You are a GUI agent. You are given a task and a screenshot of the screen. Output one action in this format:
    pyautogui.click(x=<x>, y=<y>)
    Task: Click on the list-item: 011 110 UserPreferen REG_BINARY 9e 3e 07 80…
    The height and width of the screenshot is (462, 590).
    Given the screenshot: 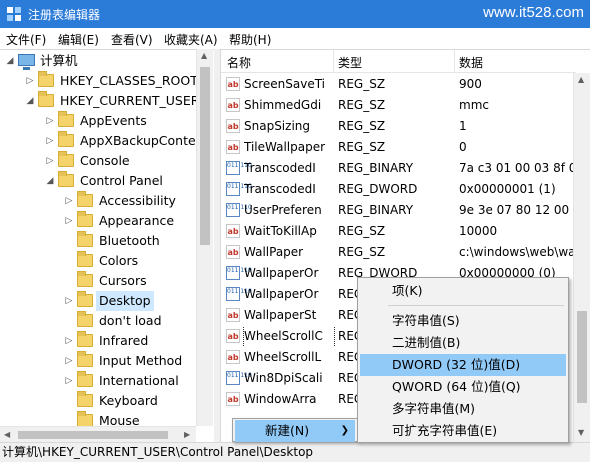 What is the action you would take?
    pyautogui.click(x=398, y=210)
    